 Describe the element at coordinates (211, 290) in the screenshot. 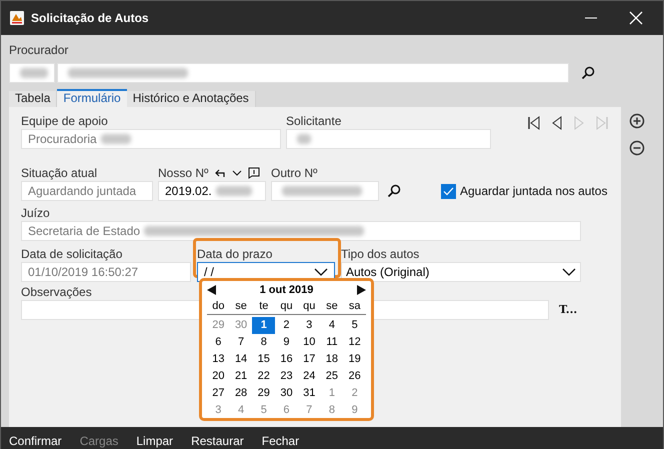

I see `previous-month-icon` at that location.